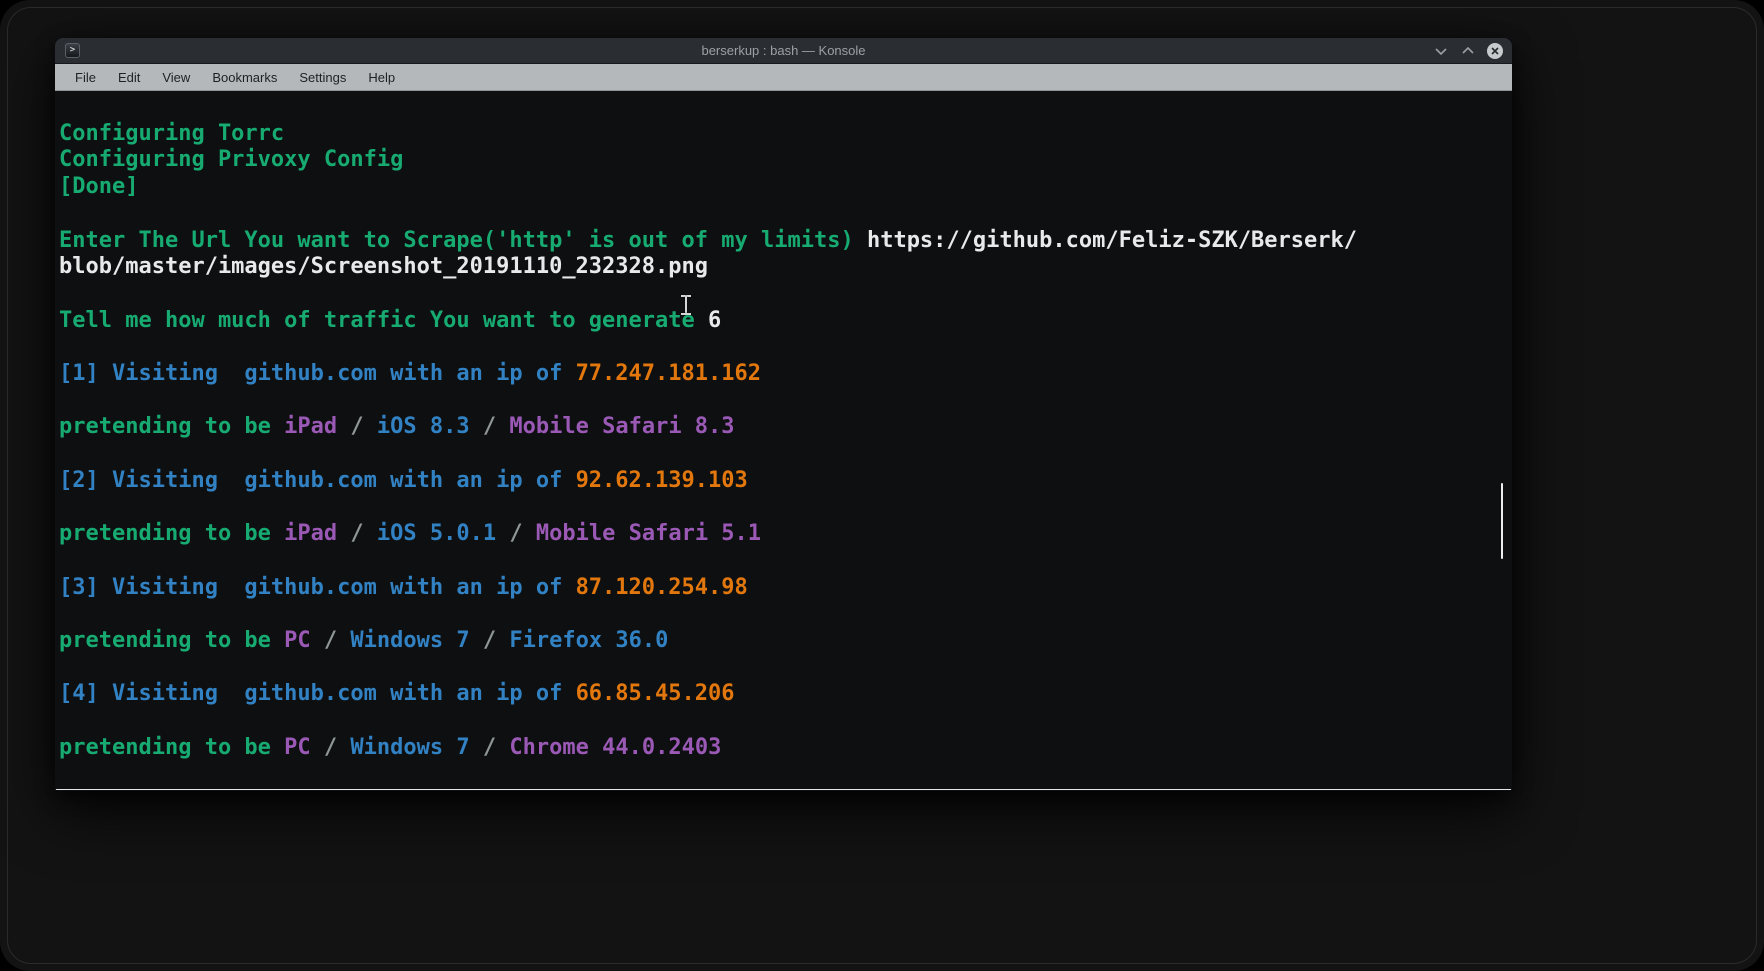 This screenshot has height=971, width=1764. I want to click on close-circle-icon, so click(1495, 50).